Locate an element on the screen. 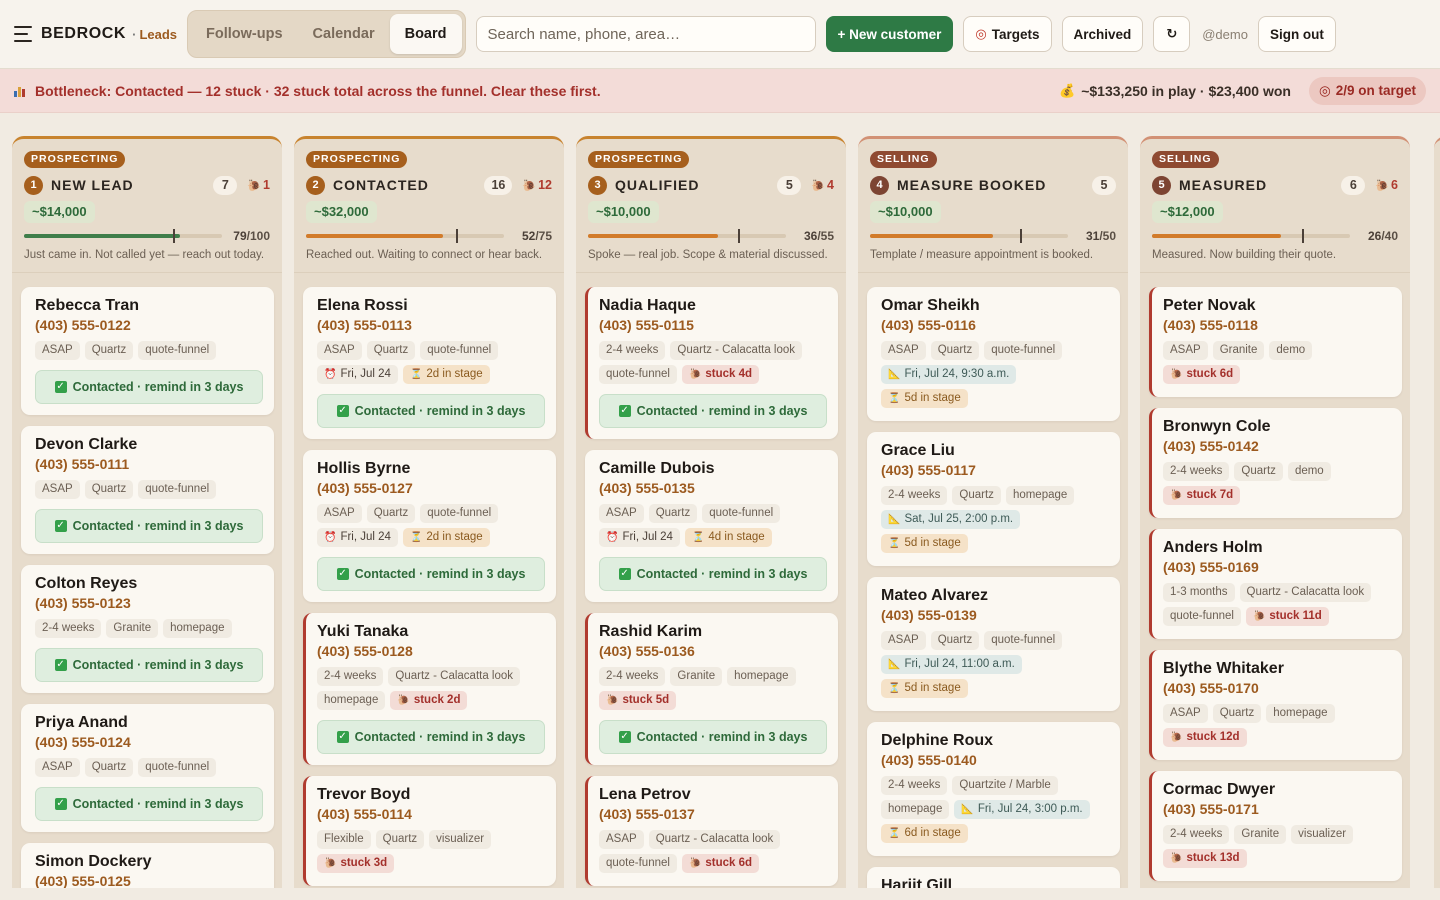 This screenshot has height=900, width=1440. lead-card: Harjit Gill is located at coordinates (993, 877).